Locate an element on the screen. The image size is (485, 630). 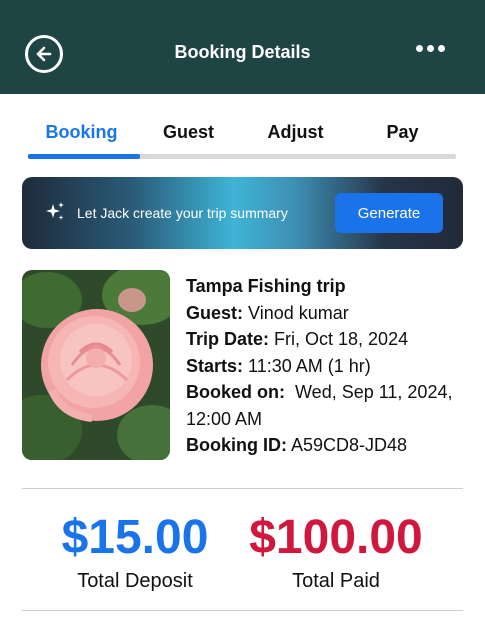
total-deposit-label: Total Deposit is located at coordinates (135, 581).